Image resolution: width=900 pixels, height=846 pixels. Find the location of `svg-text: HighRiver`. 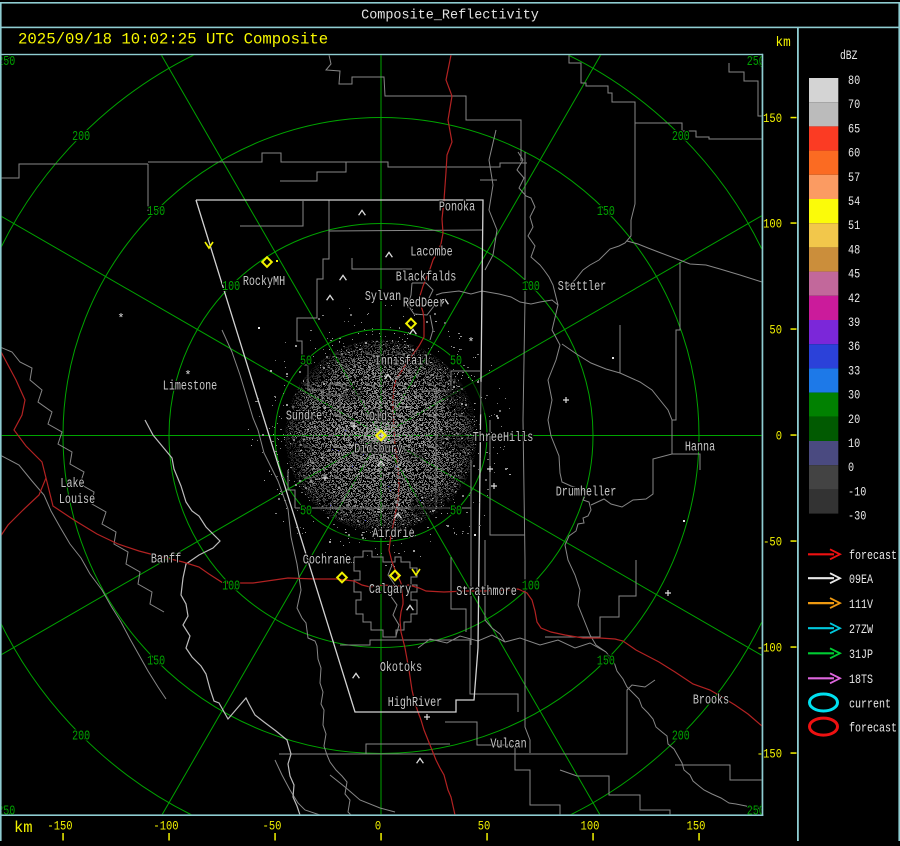

svg-text: HighRiver is located at coordinates (415, 703).